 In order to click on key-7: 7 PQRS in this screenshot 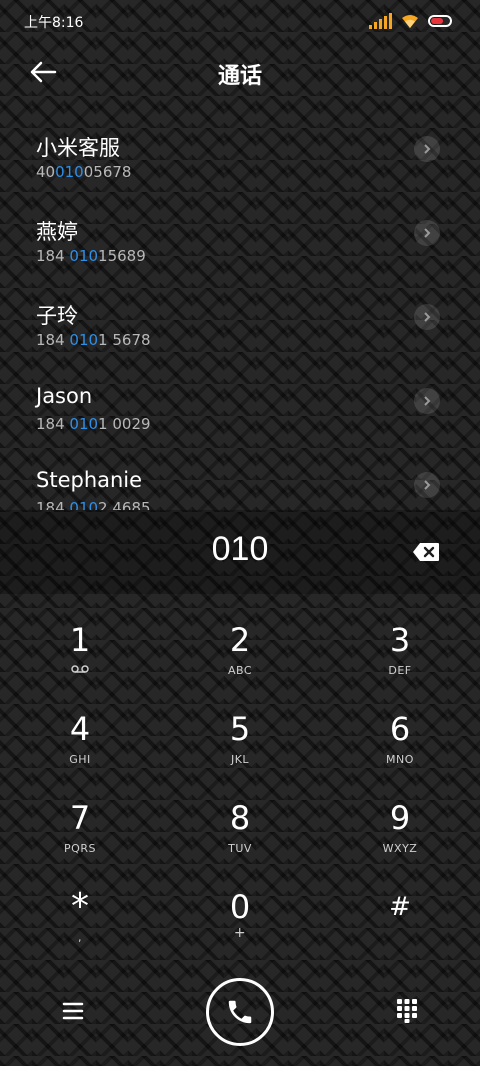, I will do `click(80, 820)`.